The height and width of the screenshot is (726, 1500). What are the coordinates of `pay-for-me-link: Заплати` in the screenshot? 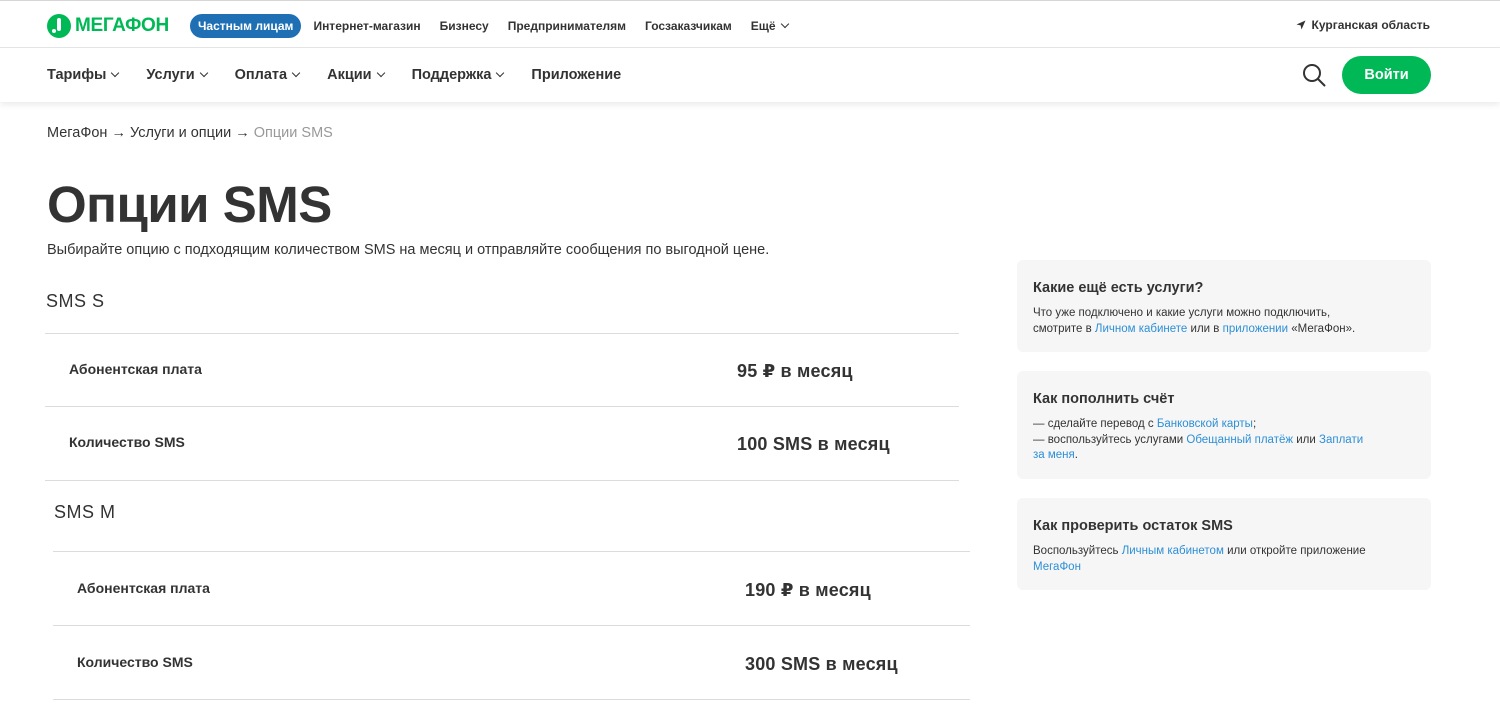 It's located at (1341, 440).